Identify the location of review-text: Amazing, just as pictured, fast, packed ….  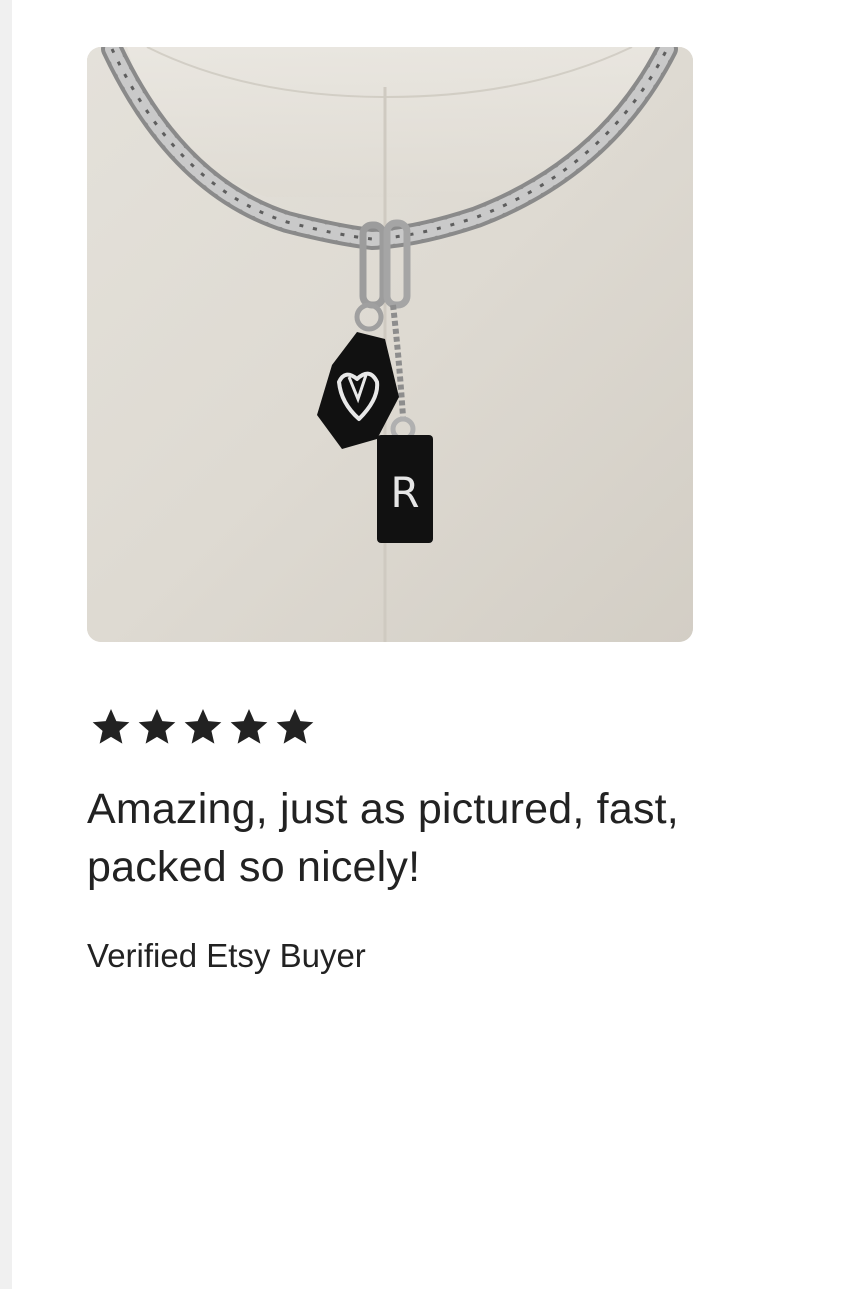
(383, 838).